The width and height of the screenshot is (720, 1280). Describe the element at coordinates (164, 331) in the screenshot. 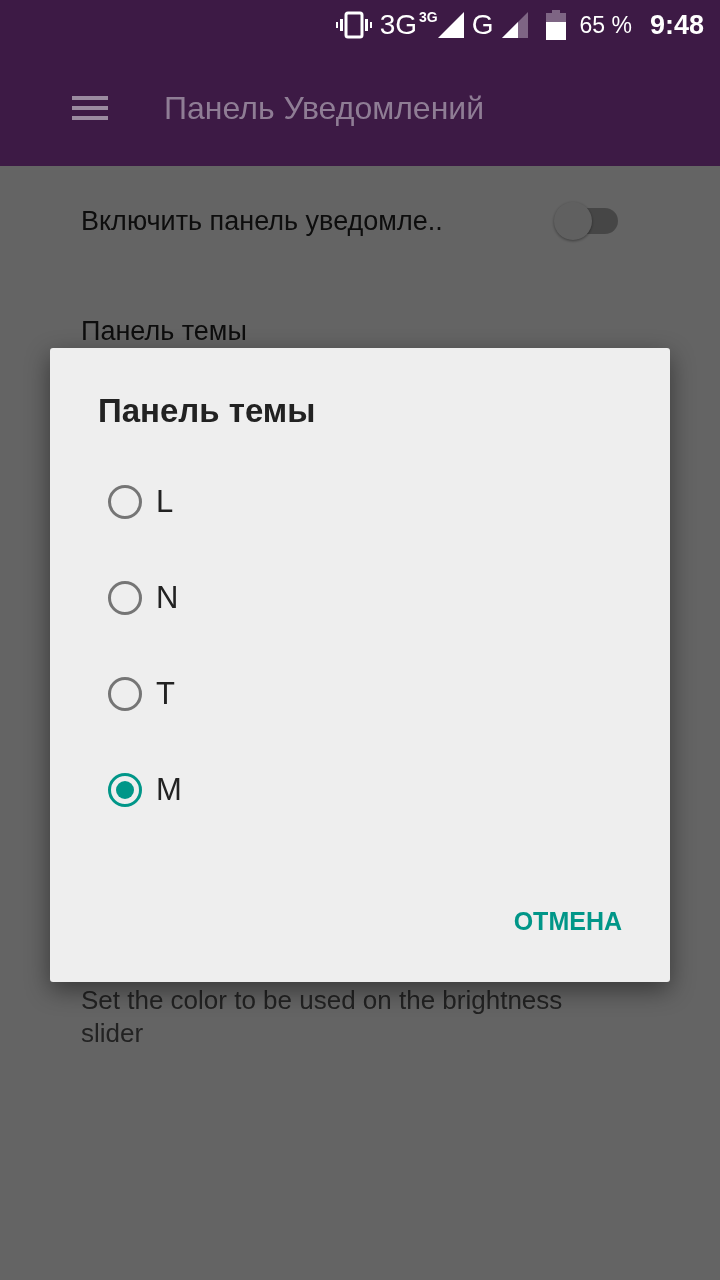

I see `setting-title: Панель темы` at that location.